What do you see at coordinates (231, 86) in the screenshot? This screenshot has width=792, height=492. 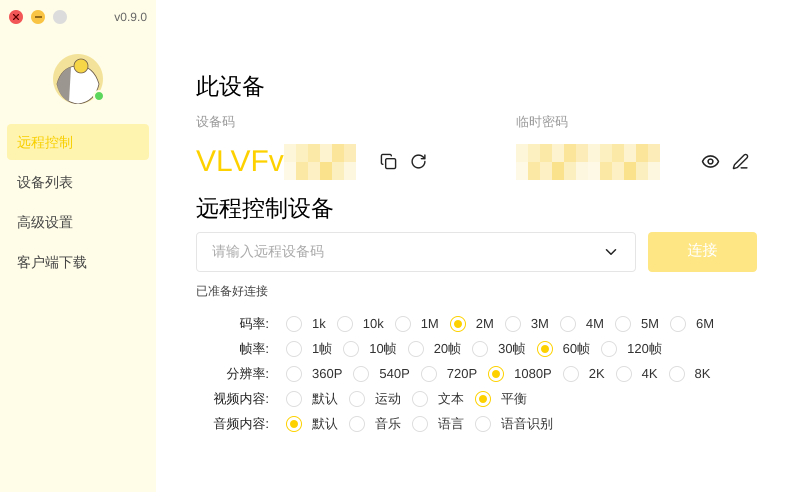 I see `section-title: 此设备` at bounding box center [231, 86].